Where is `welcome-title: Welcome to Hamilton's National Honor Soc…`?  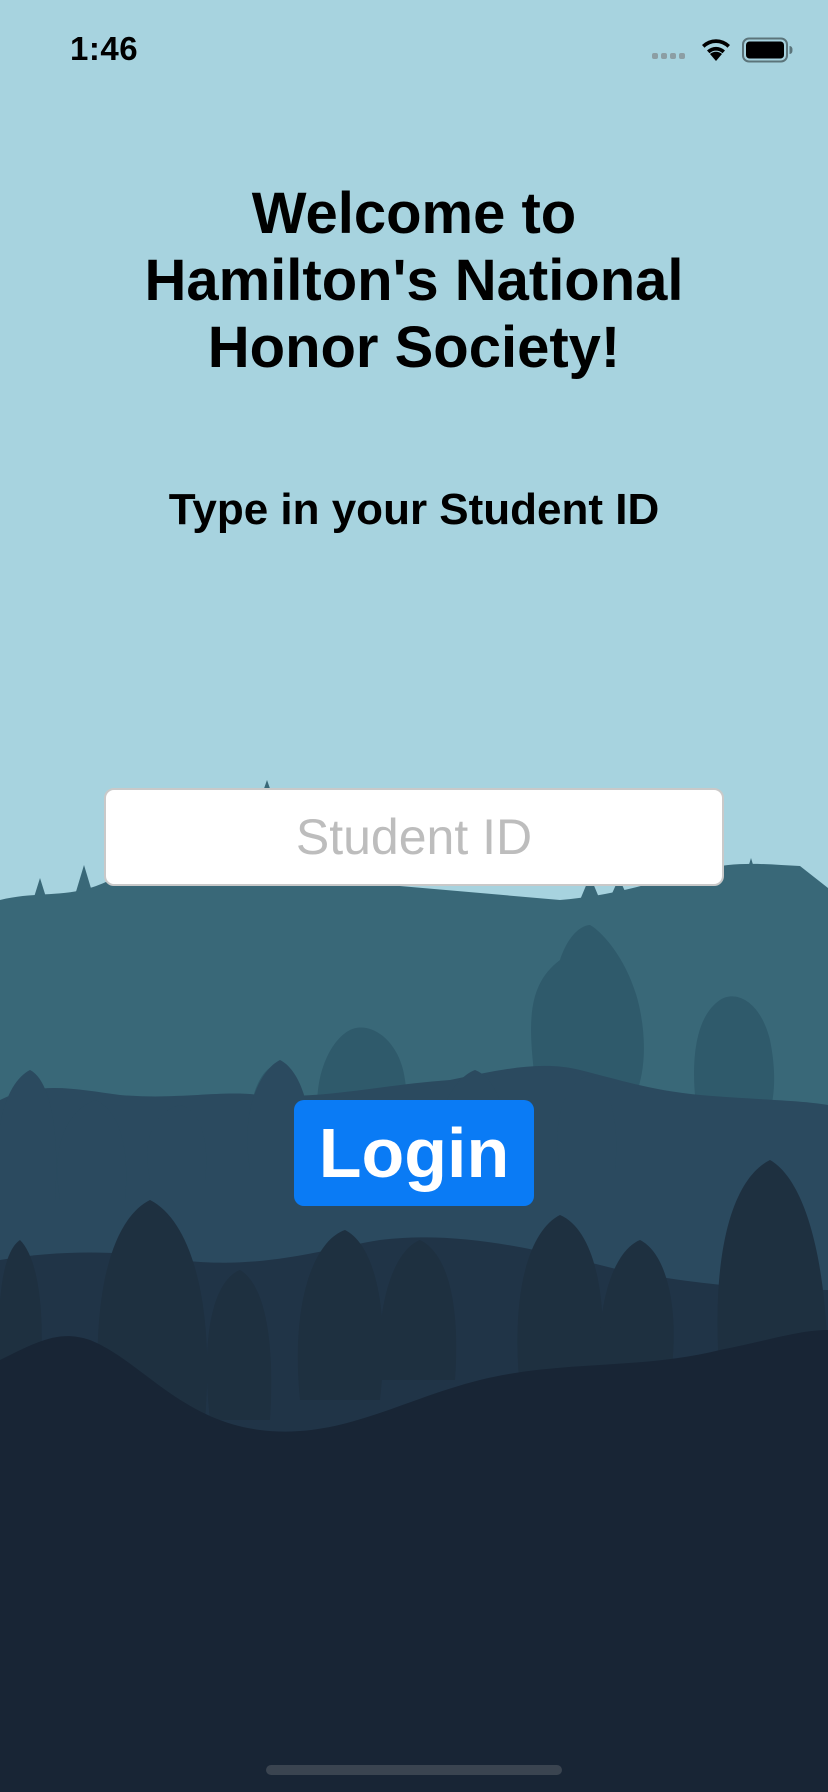
welcome-title: Welcome to Hamilton's National Honor Soc… is located at coordinates (414, 280).